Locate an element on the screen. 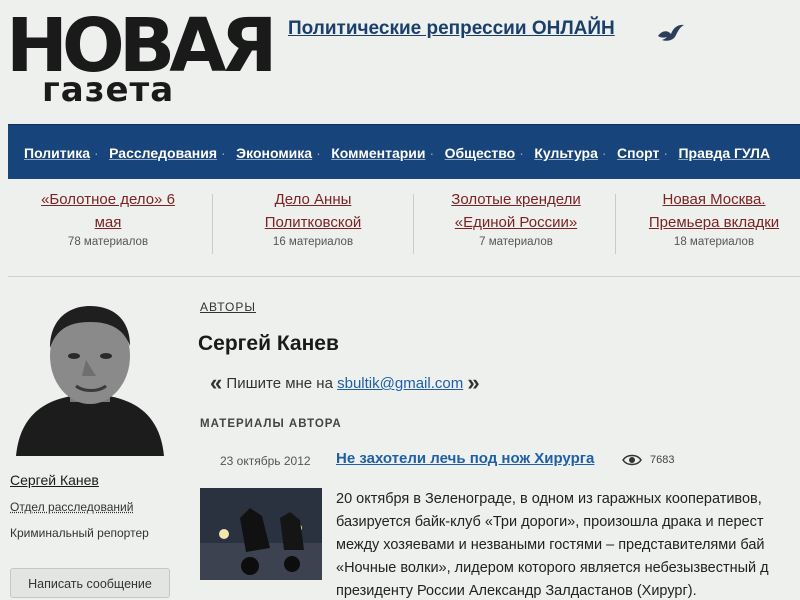  topic-count: 18 материалов is located at coordinates (714, 242).